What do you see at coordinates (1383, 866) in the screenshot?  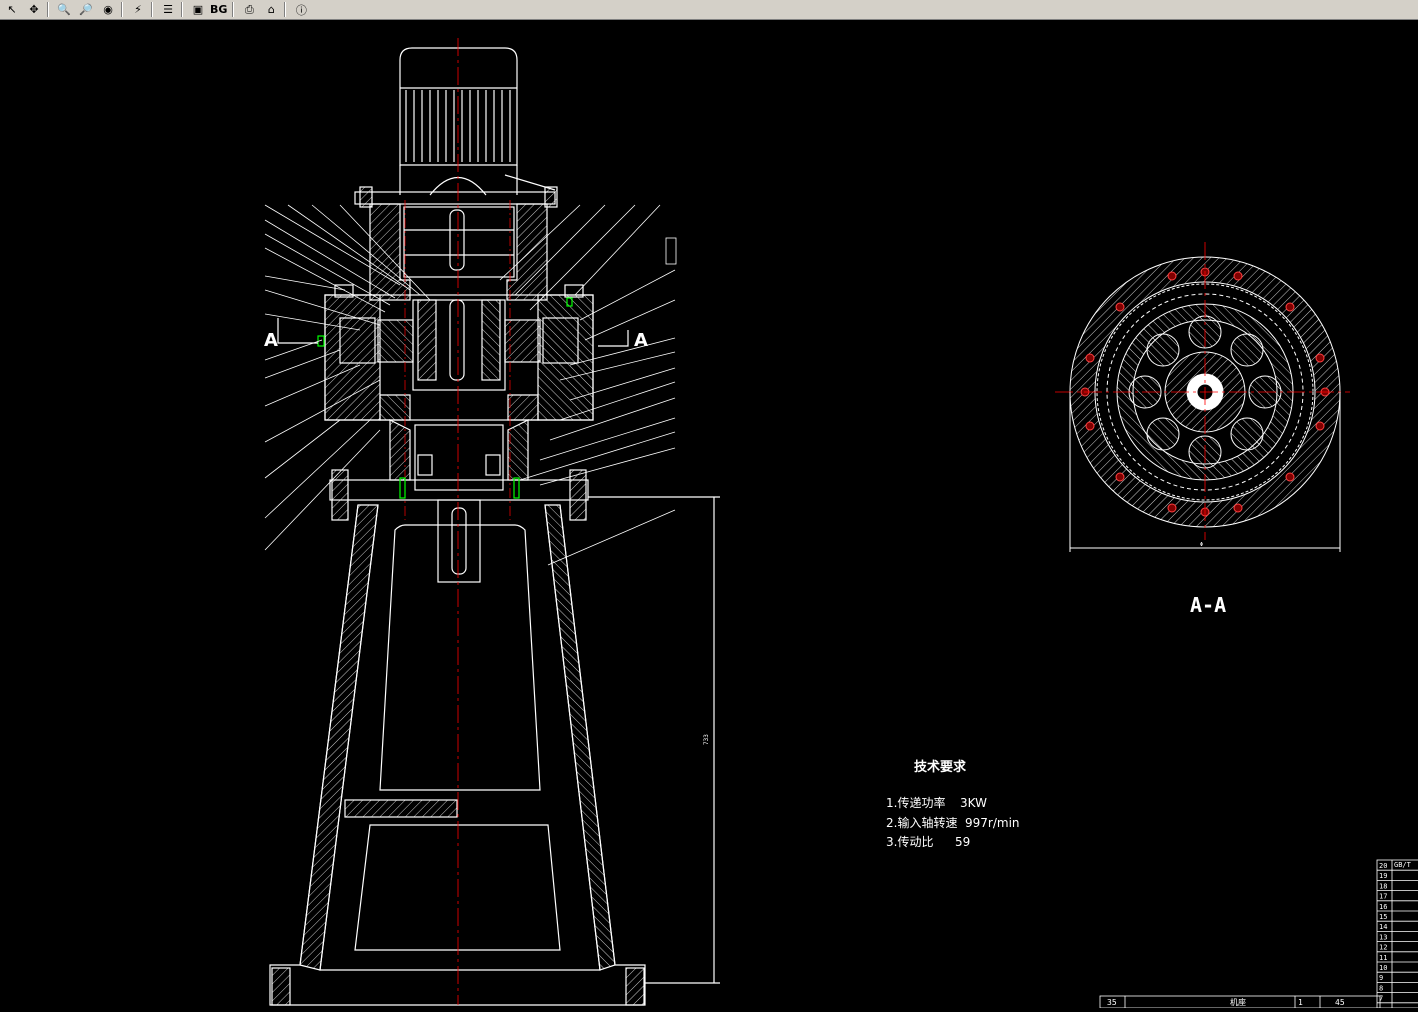 I see `bom-row-number: 20` at bounding box center [1383, 866].